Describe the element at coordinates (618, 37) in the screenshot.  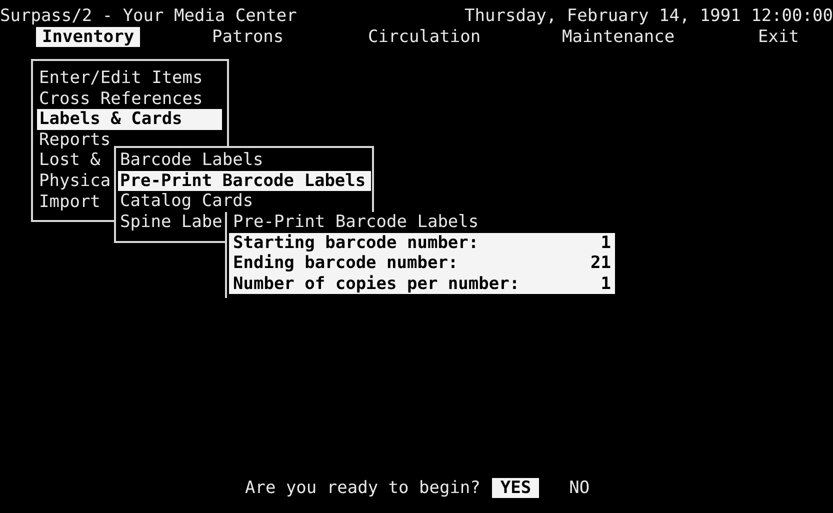
I see `menu-item: Maintenance` at that location.